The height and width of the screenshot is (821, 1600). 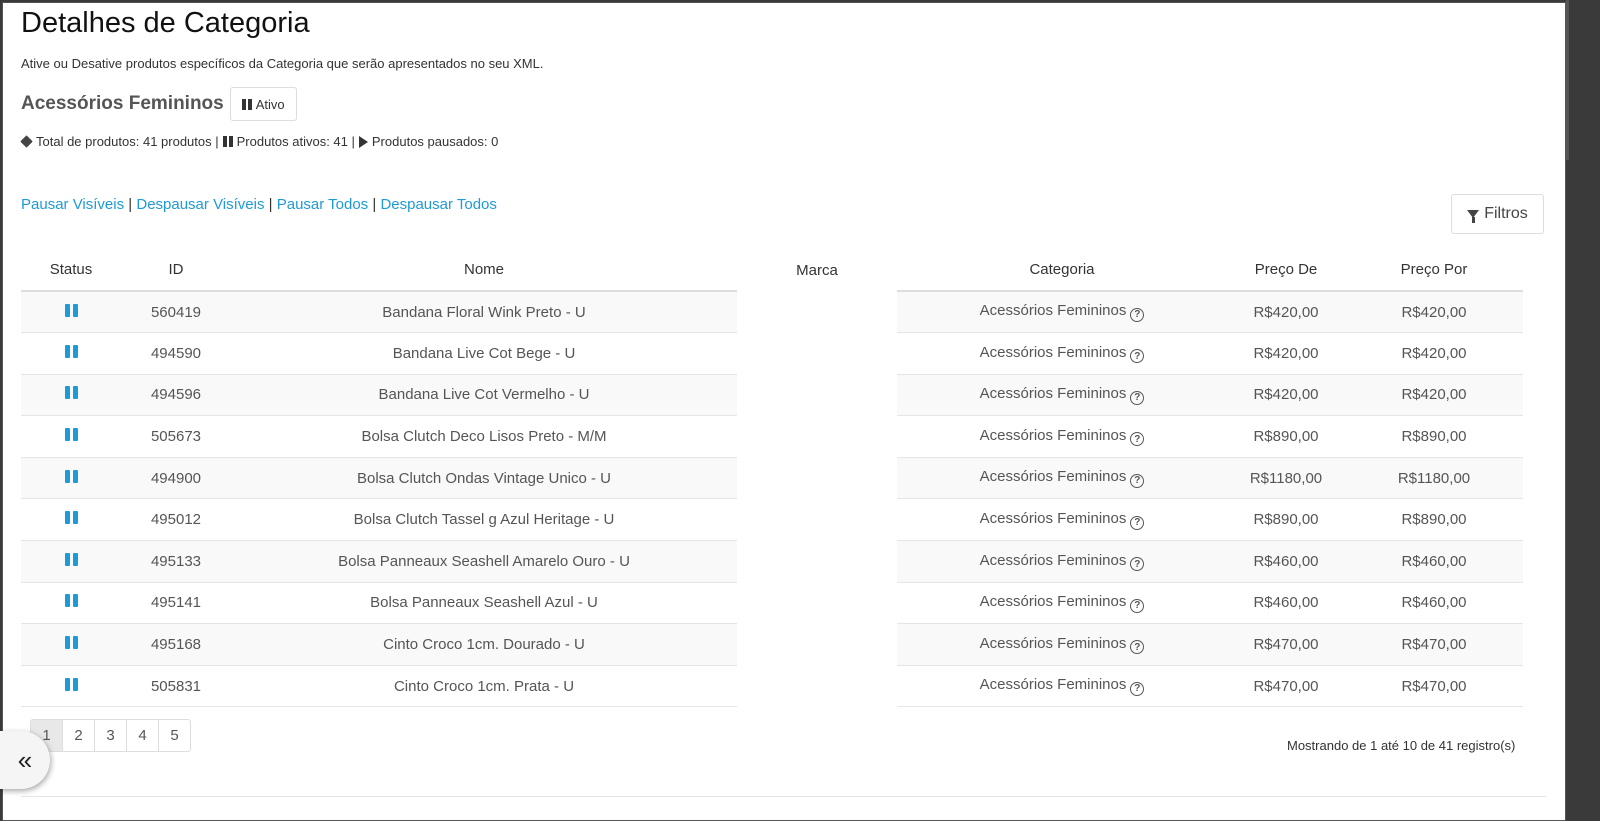 I want to click on pause-all-link: Pausar Todos, so click(x=322, y=204).